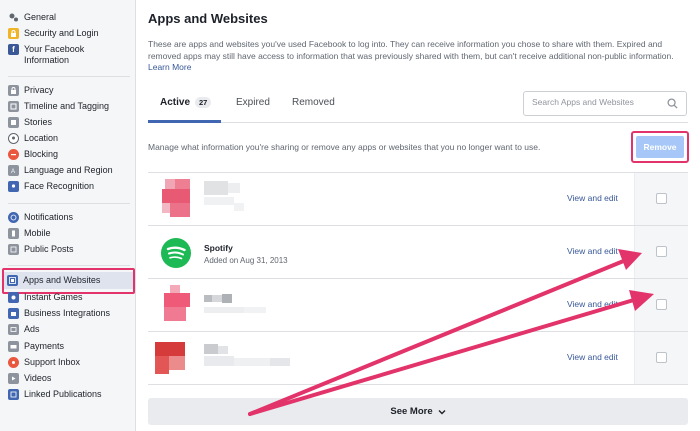 This screenshot has height=431, width=700. Describe the element at coordinates (13, 217) in the screenshot. I see `globe-icon` at that location.